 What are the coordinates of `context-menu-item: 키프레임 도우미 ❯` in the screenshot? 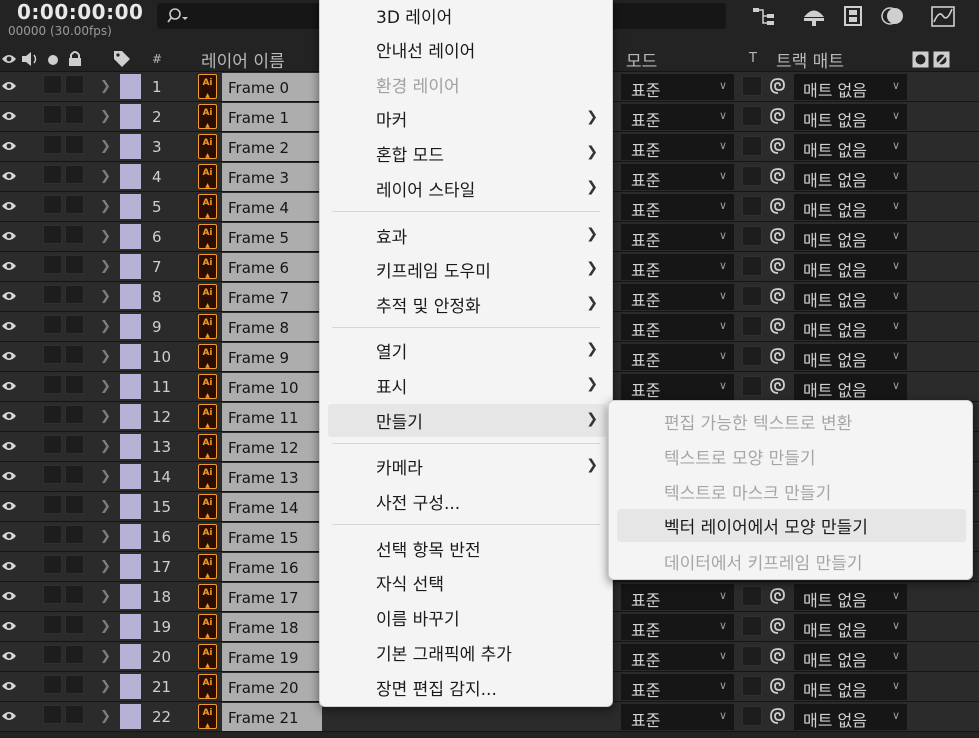 It's located at (467, 269).